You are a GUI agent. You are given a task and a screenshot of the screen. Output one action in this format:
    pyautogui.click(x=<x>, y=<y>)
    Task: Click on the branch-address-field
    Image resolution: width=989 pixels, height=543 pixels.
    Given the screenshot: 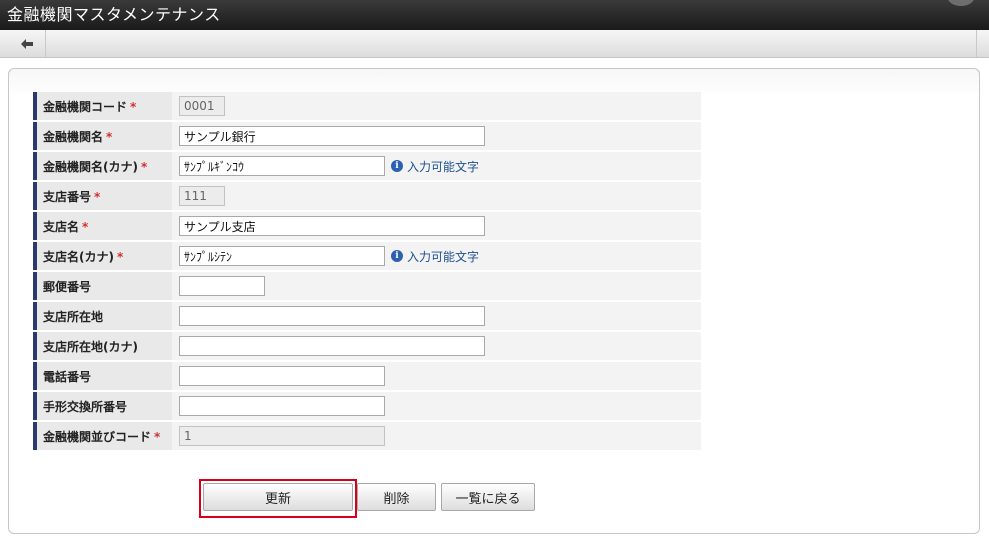 What is the action you would take?
    pyautogui.click(x=332, y=316)
    